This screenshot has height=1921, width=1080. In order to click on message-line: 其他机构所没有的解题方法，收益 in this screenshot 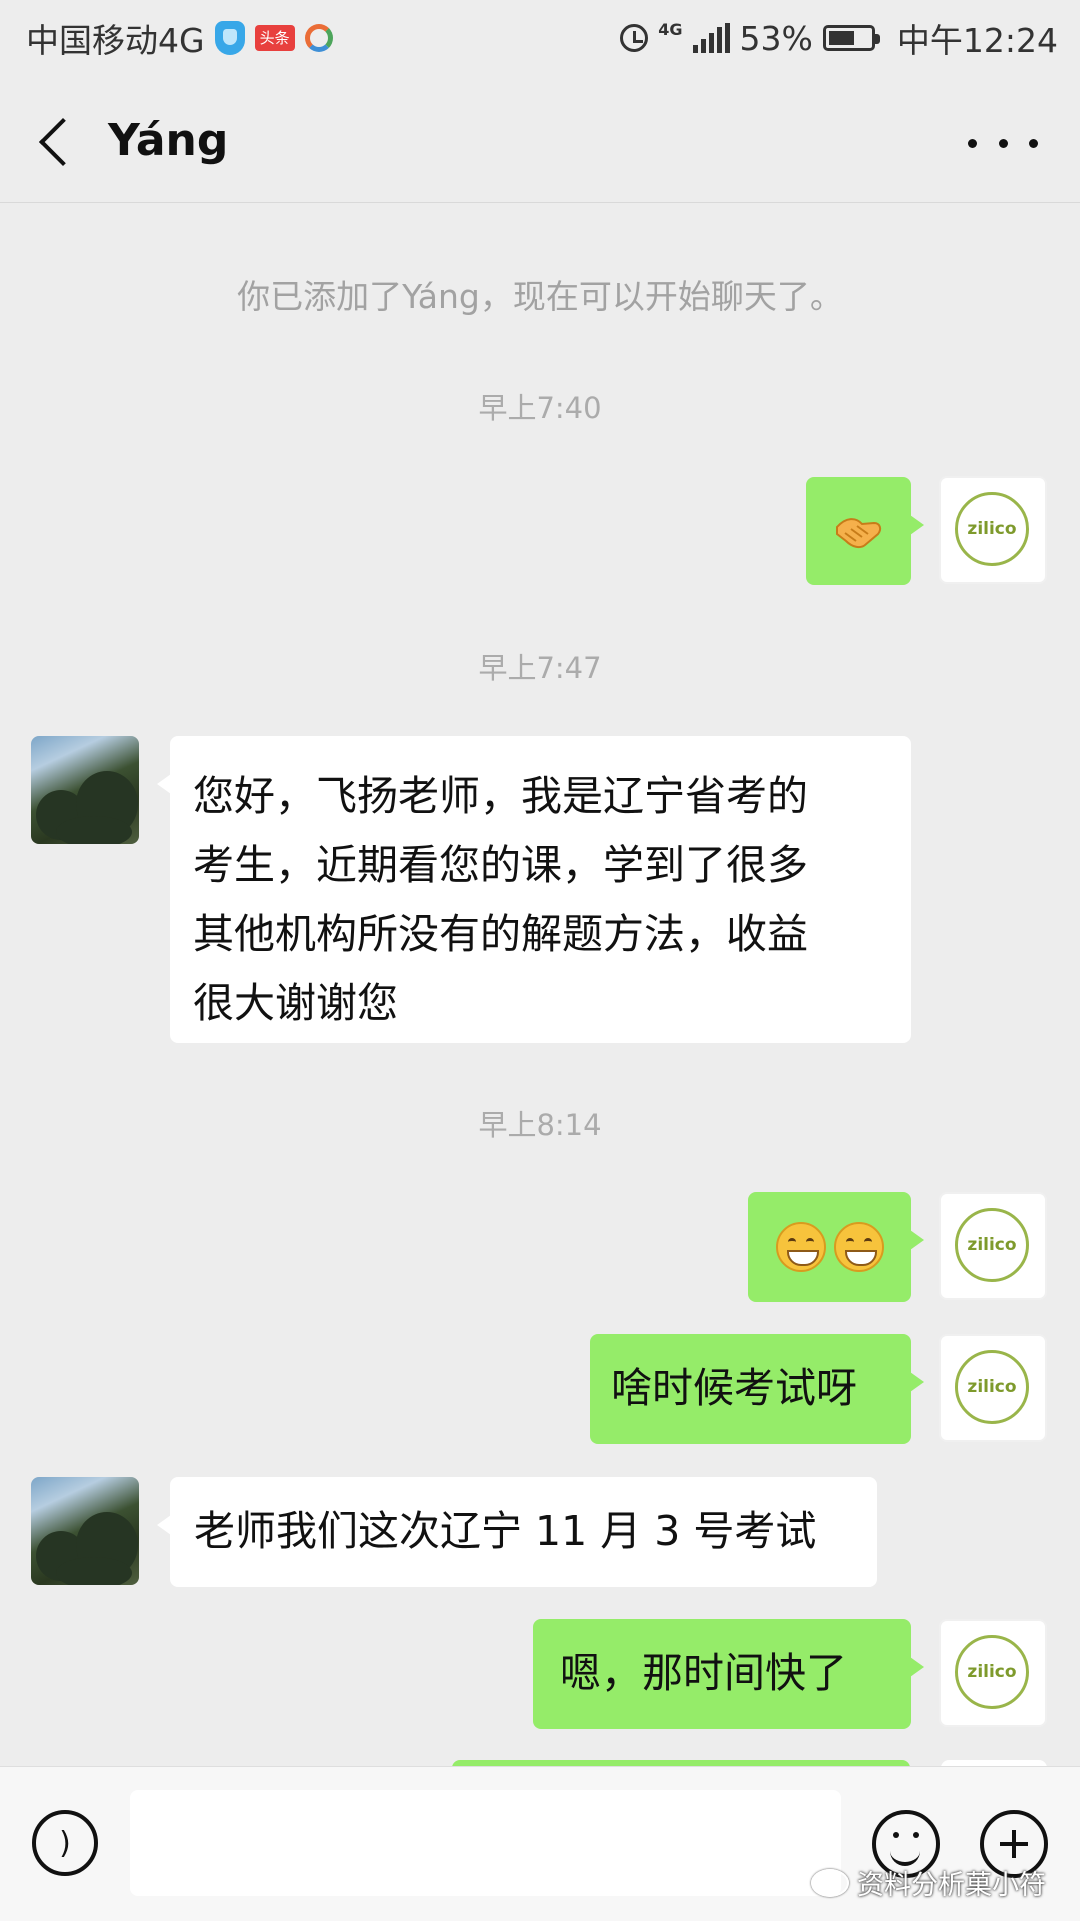, I will do `click(500, 934)`.